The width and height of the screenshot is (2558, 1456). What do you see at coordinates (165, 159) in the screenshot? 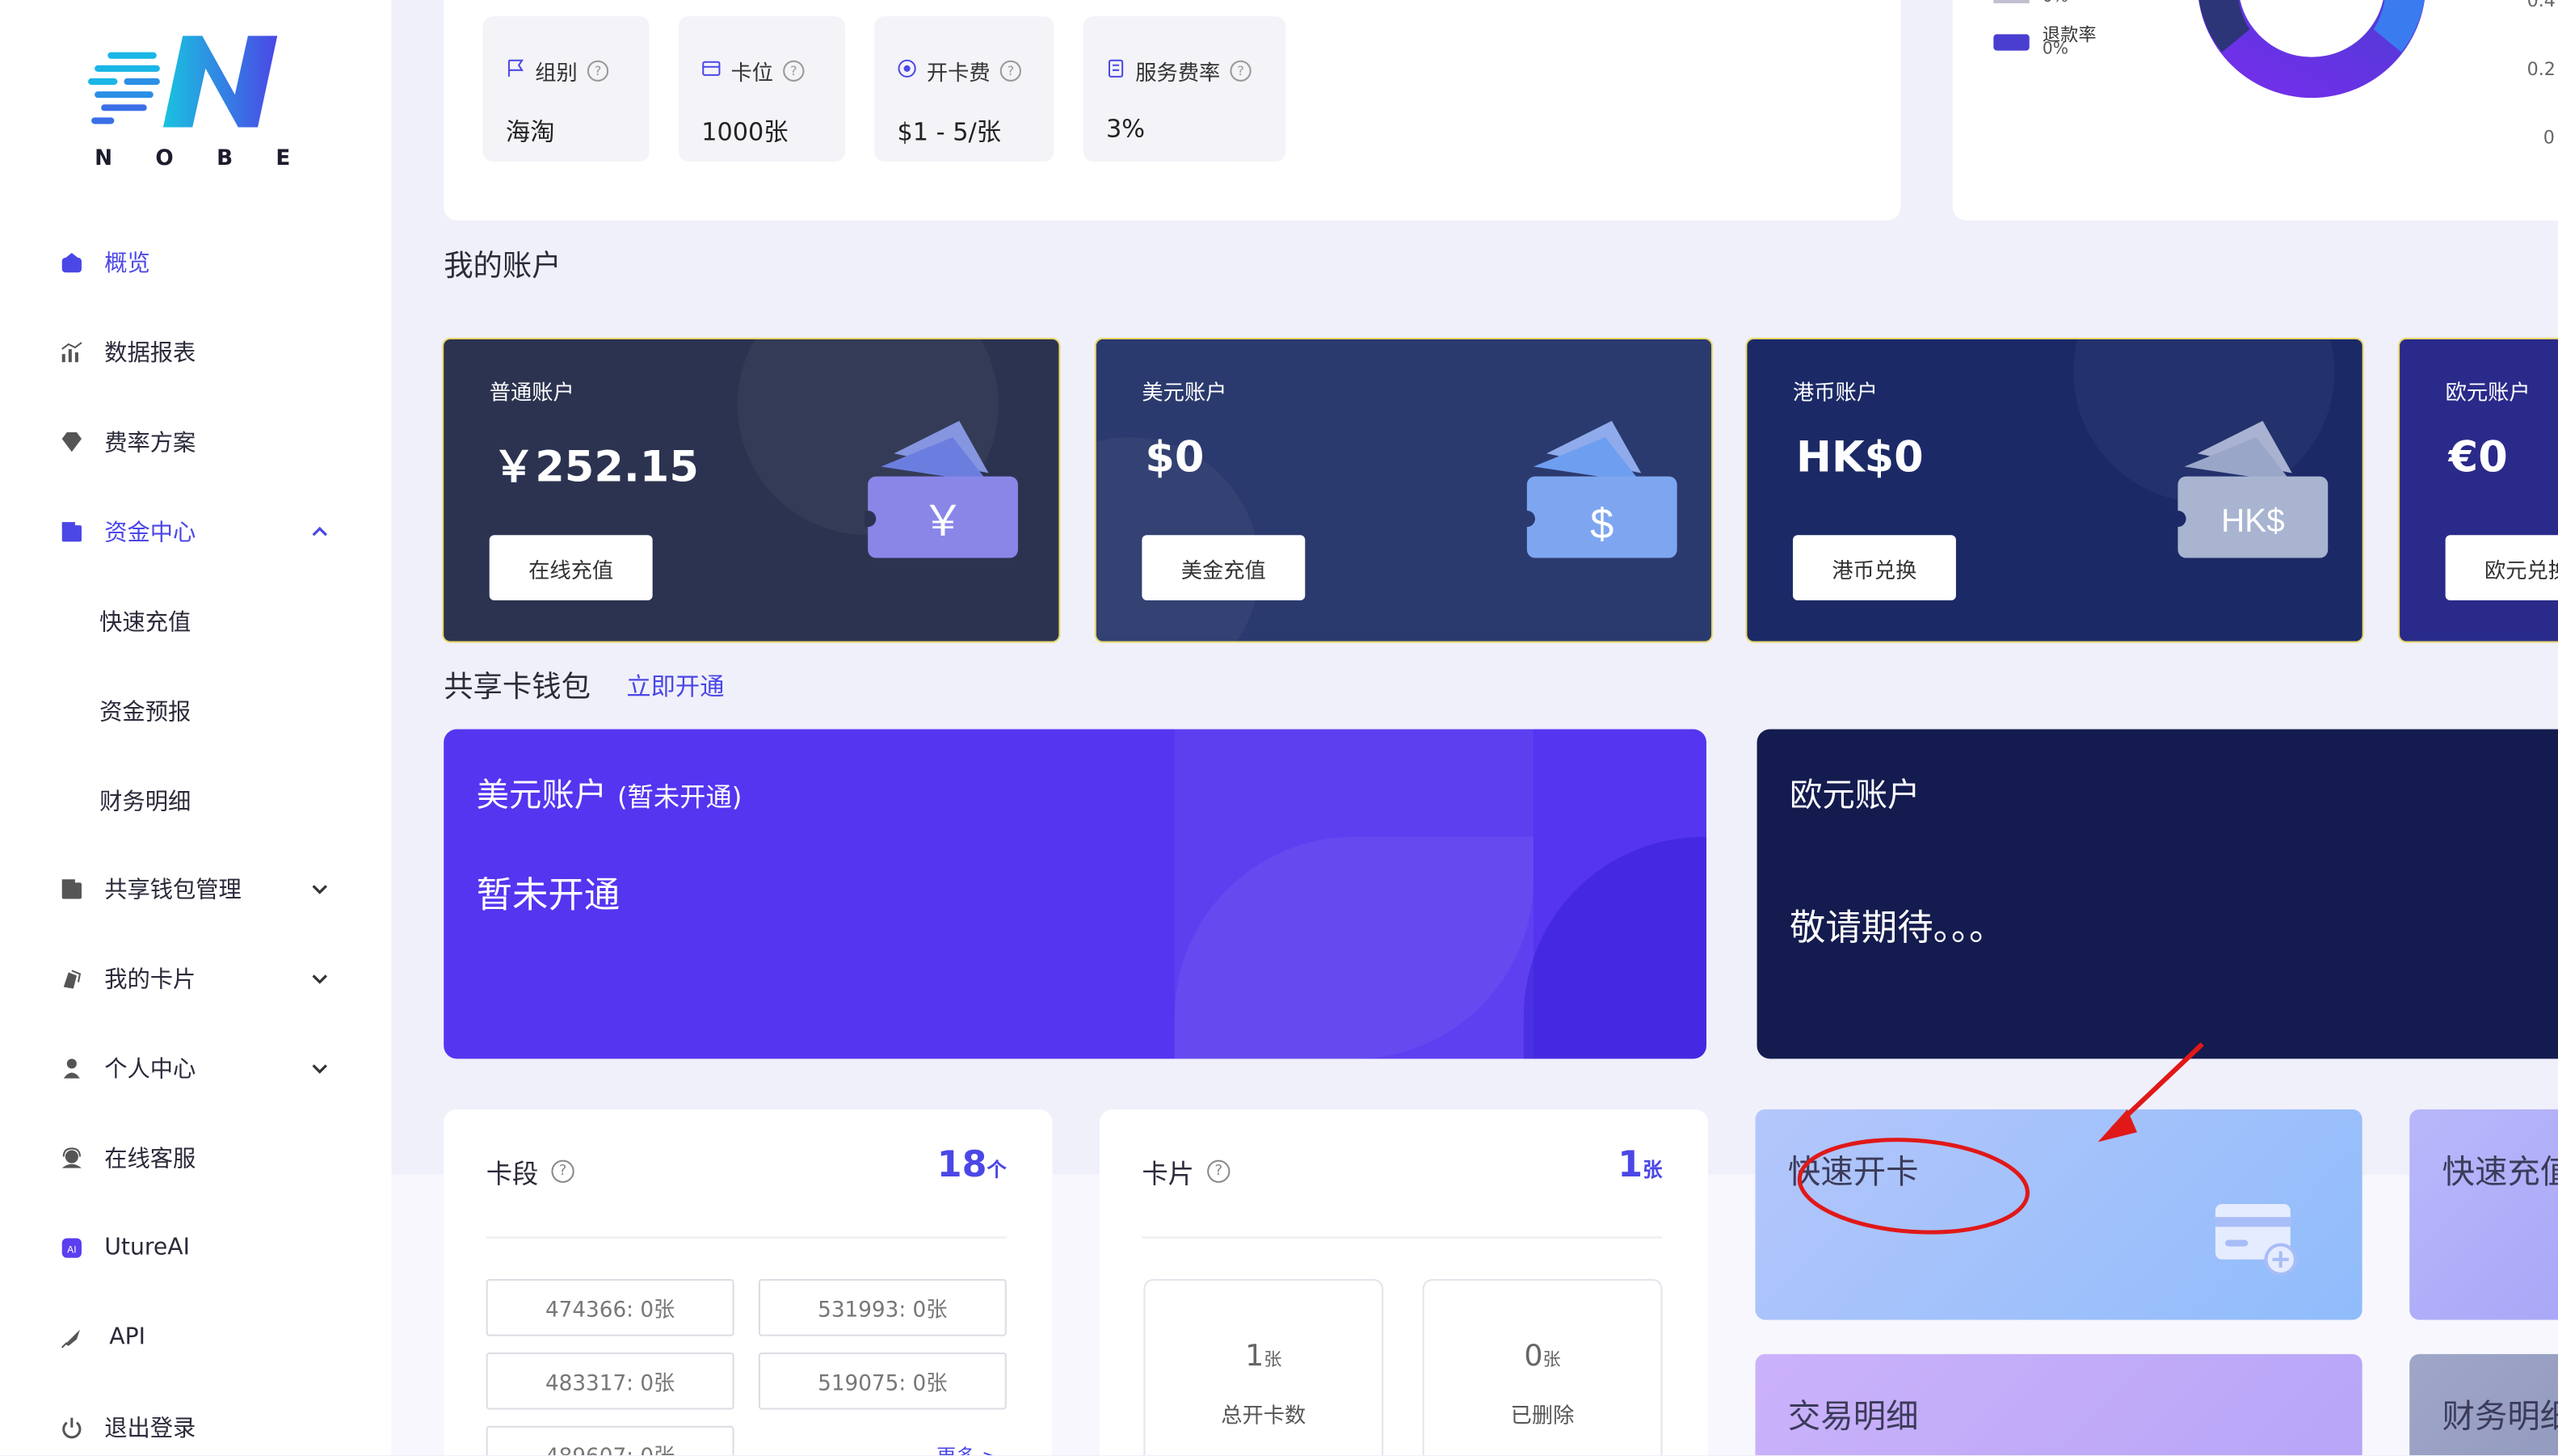
I see `logo-letter: O` at bounding box center [165, 159].